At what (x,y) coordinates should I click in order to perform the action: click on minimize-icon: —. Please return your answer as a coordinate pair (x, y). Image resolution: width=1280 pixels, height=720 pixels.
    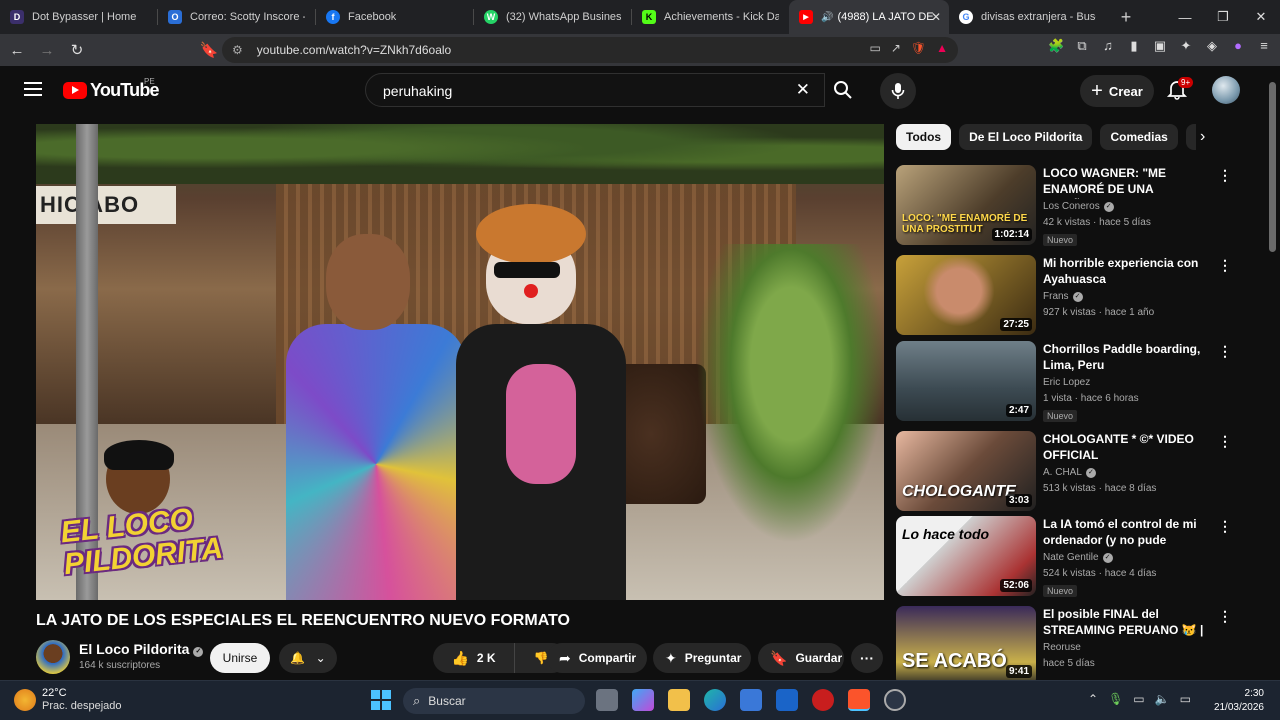
    Looking at the image, I should click on (1185, 17).